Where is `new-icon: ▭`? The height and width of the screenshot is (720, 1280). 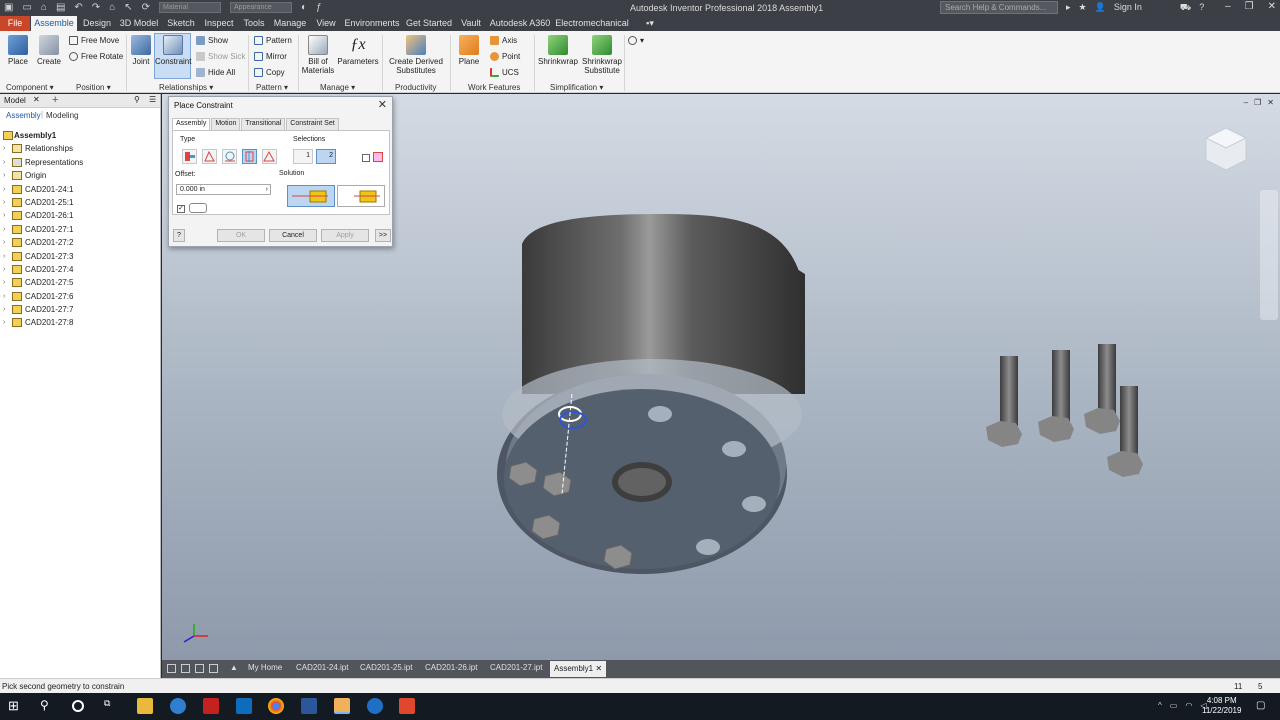
new-icon: ▭ is located at coordinates (26, 7).